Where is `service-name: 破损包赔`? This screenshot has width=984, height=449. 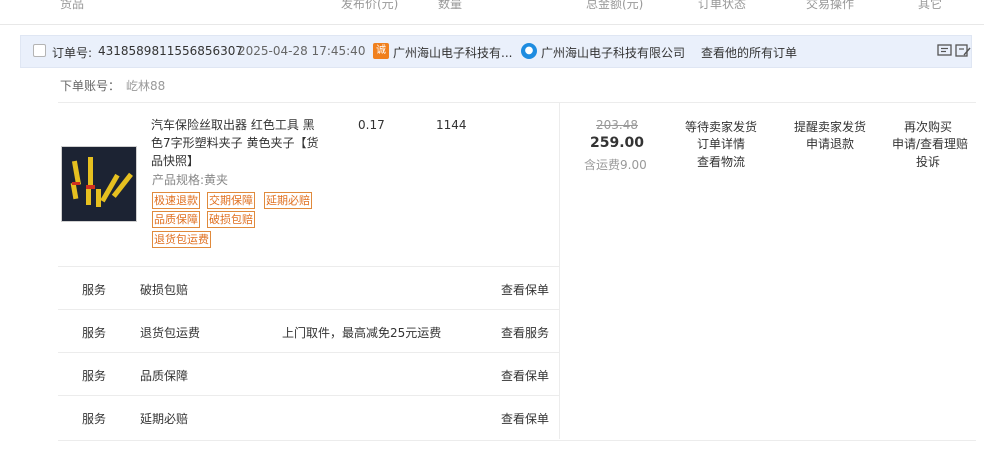 service-name: 破损包赔 is located at coordinates (164, 290).